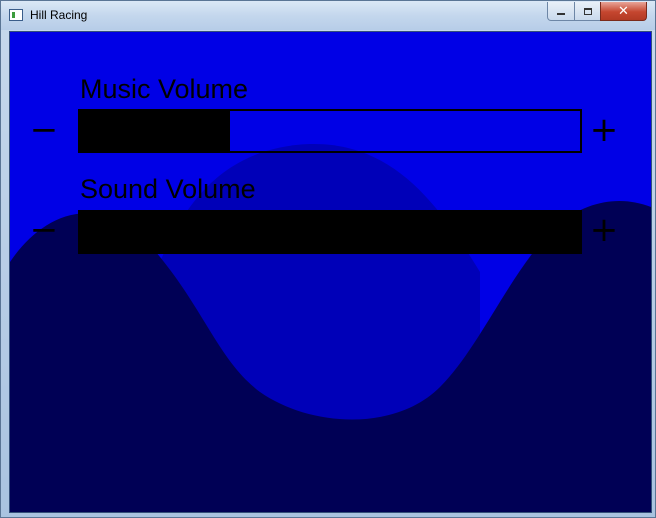  I want to click on music-volume-label: Music Volume, so click(164, 89).